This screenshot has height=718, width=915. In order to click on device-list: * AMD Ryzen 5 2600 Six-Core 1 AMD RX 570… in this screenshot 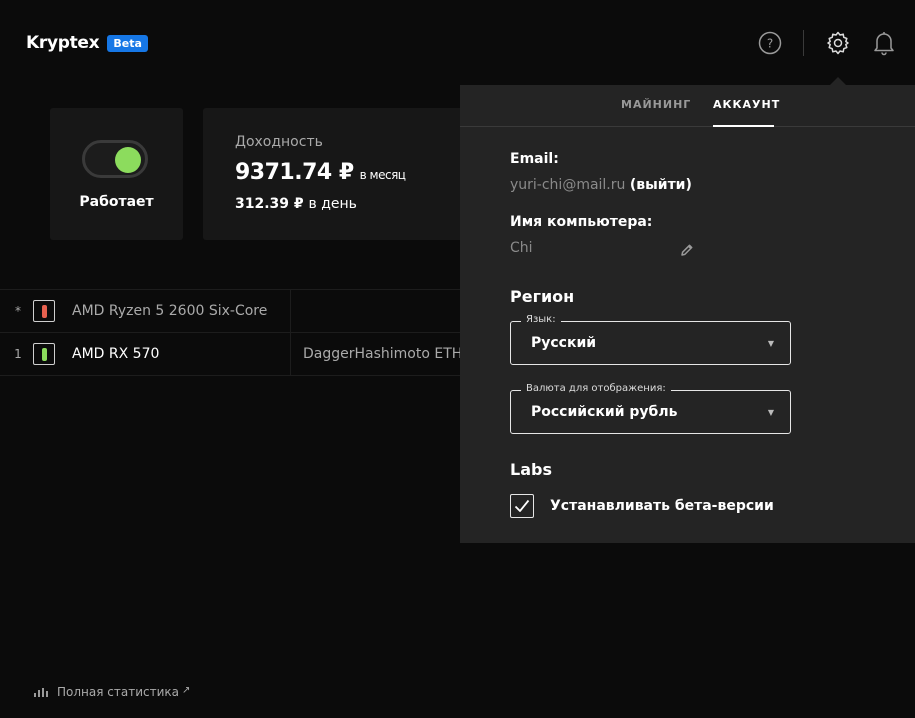, I will do `click(230, 332)`.